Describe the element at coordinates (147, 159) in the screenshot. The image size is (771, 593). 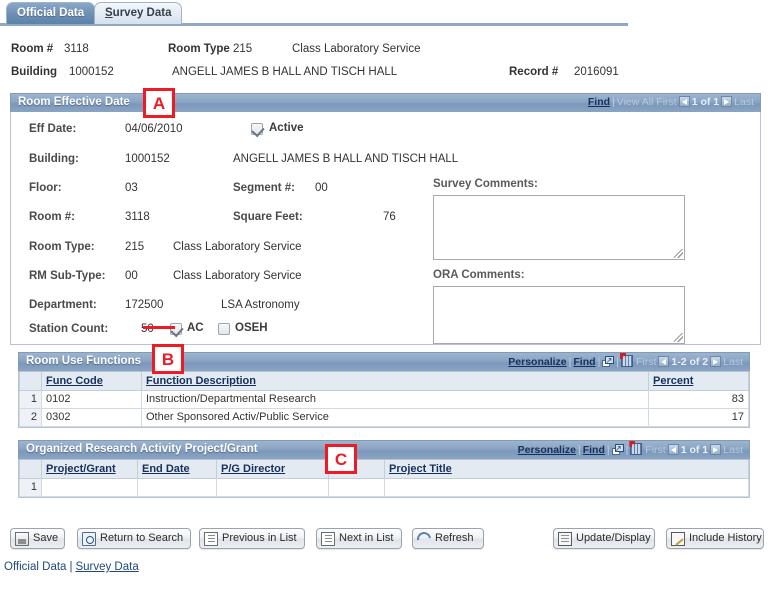
I see `building-value: 1000152` at that location.